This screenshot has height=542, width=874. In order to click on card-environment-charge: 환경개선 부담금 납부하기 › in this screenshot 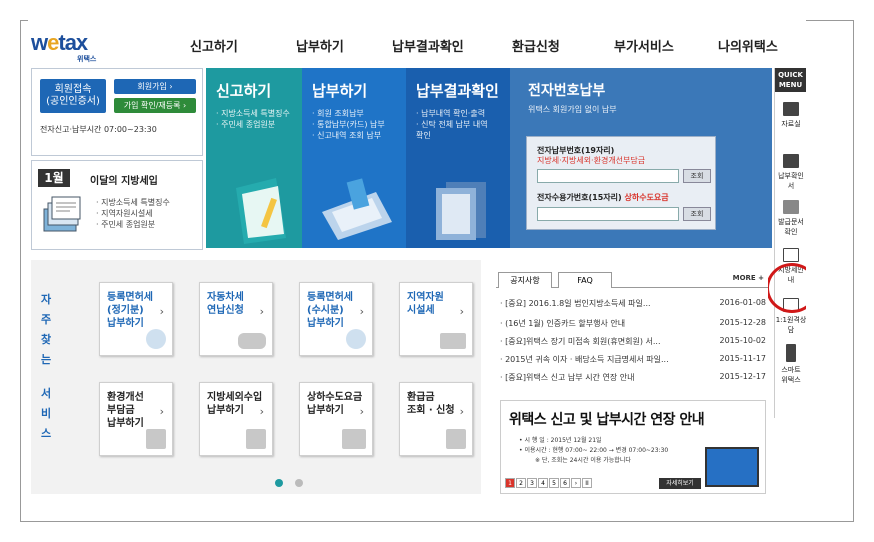, I will do `click(136, 419)`.